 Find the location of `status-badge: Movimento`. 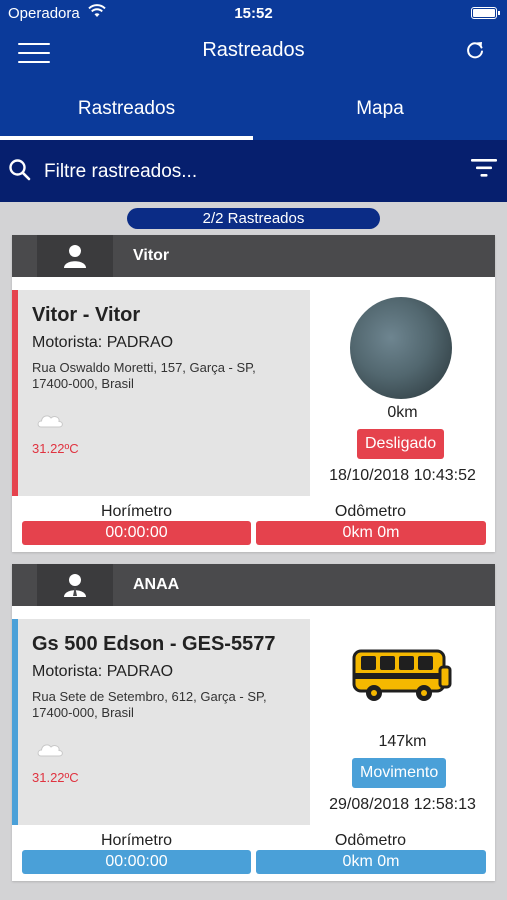

status-badge: Movimento is located at coordinates (399, 773).